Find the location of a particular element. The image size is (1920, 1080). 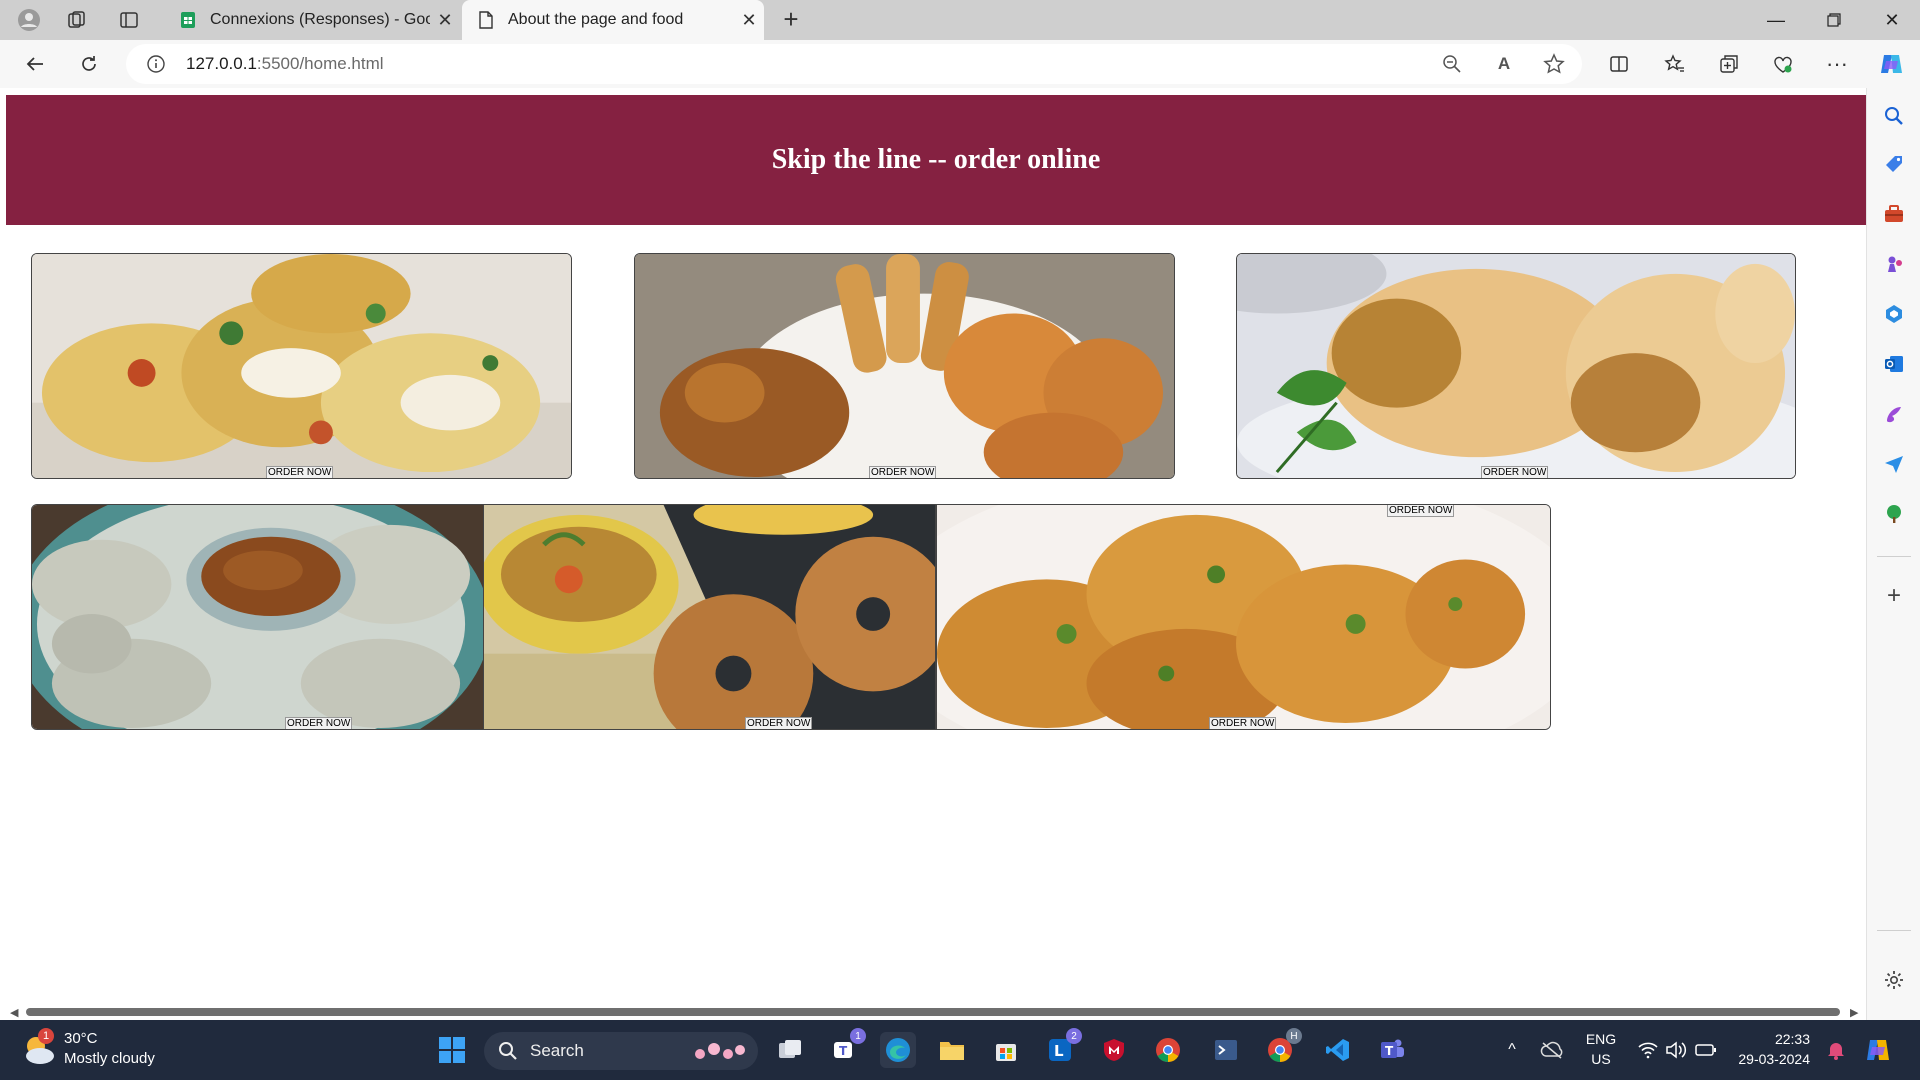

tab-title: Connexions (Responses) - Googl is located at coordinates (320, 19).